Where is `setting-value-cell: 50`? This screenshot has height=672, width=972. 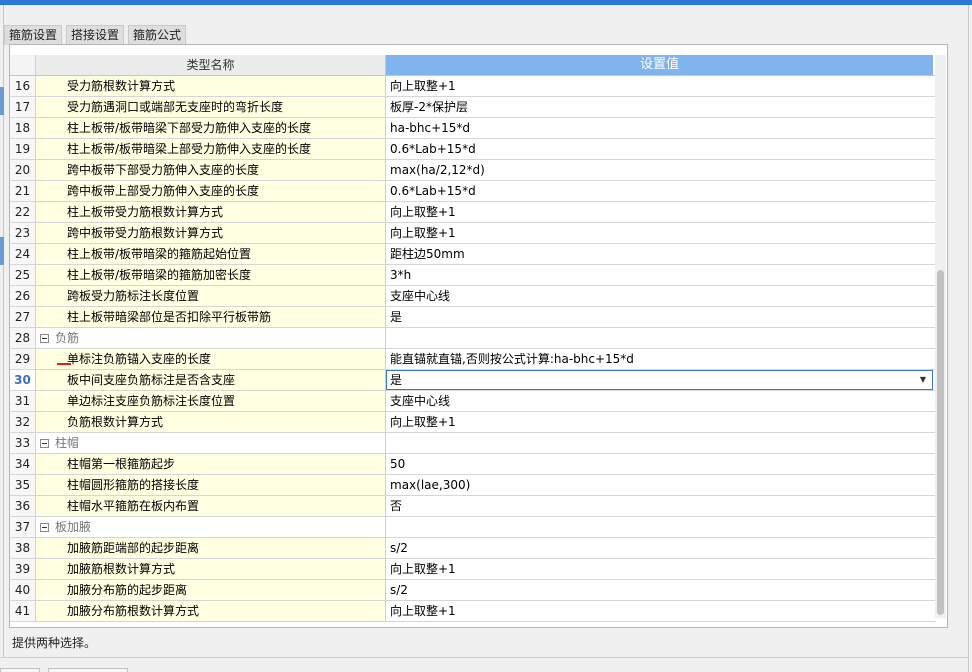 setting-value-cell: 50 is located at coordinates (659, 464).